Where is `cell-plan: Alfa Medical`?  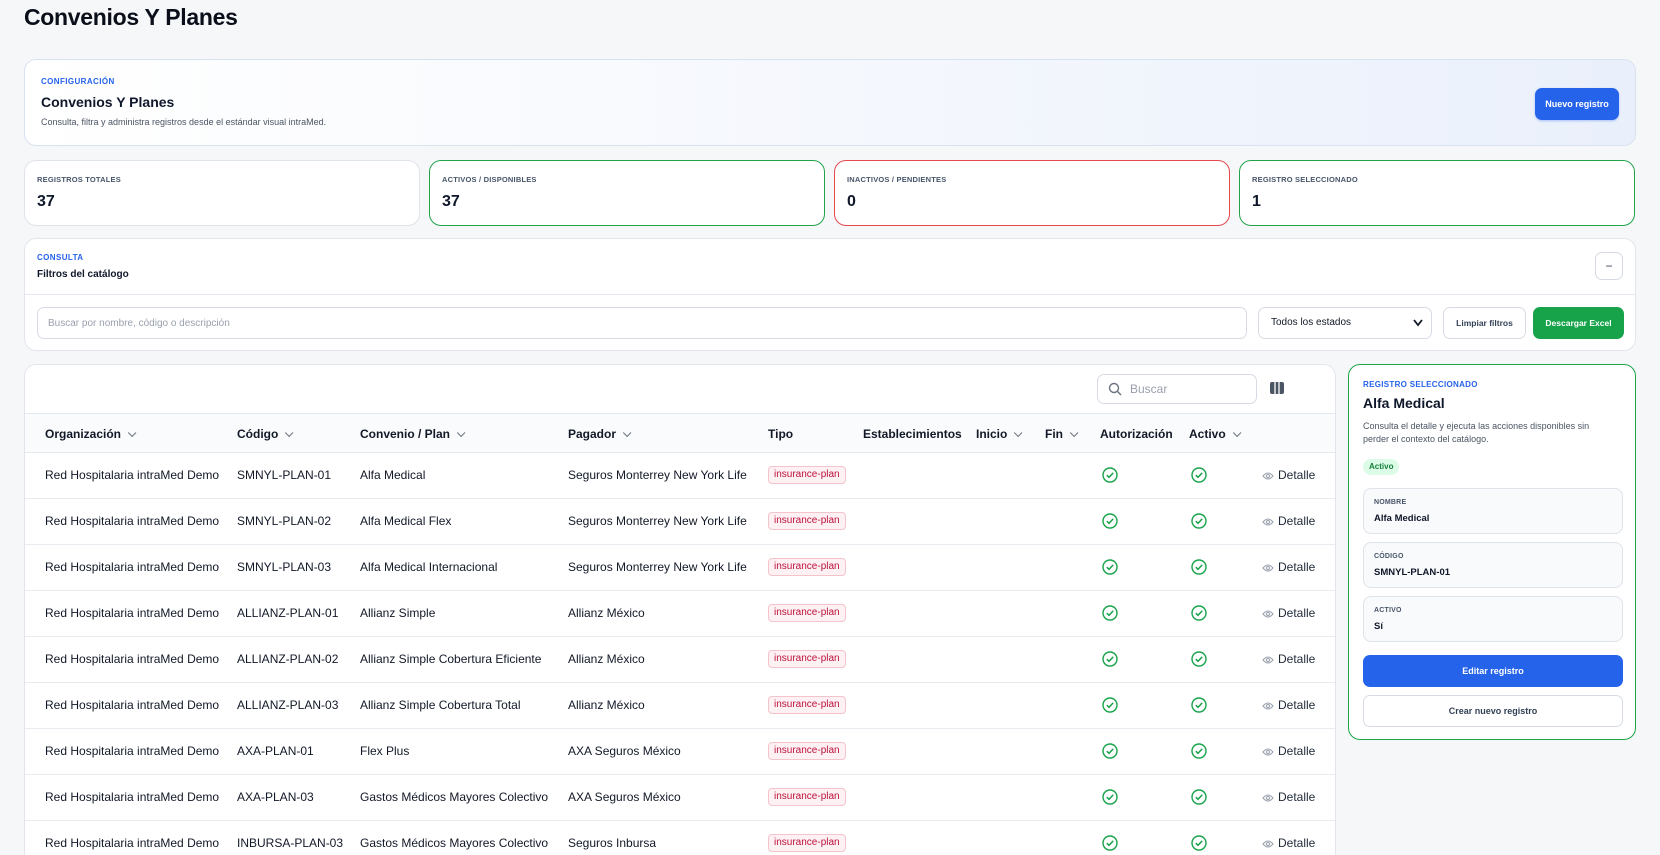
cell-plan: Alfa Medical is located at coordinates (393, 475).